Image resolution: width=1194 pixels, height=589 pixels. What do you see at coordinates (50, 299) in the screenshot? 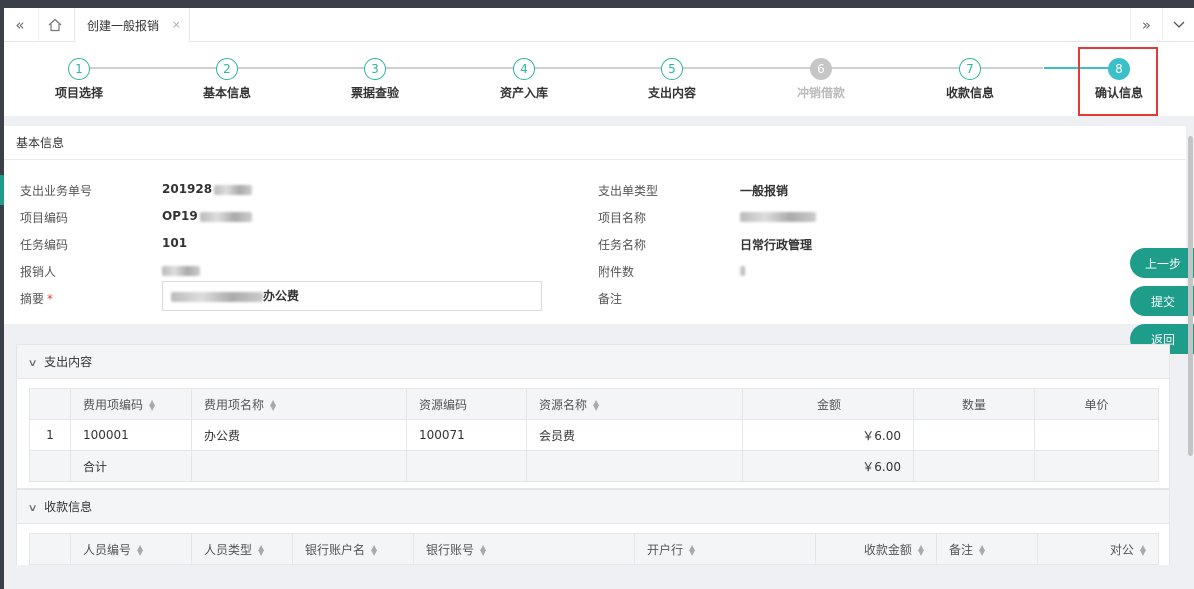
I see `required-mark: *` at bounding box center [50, 299].